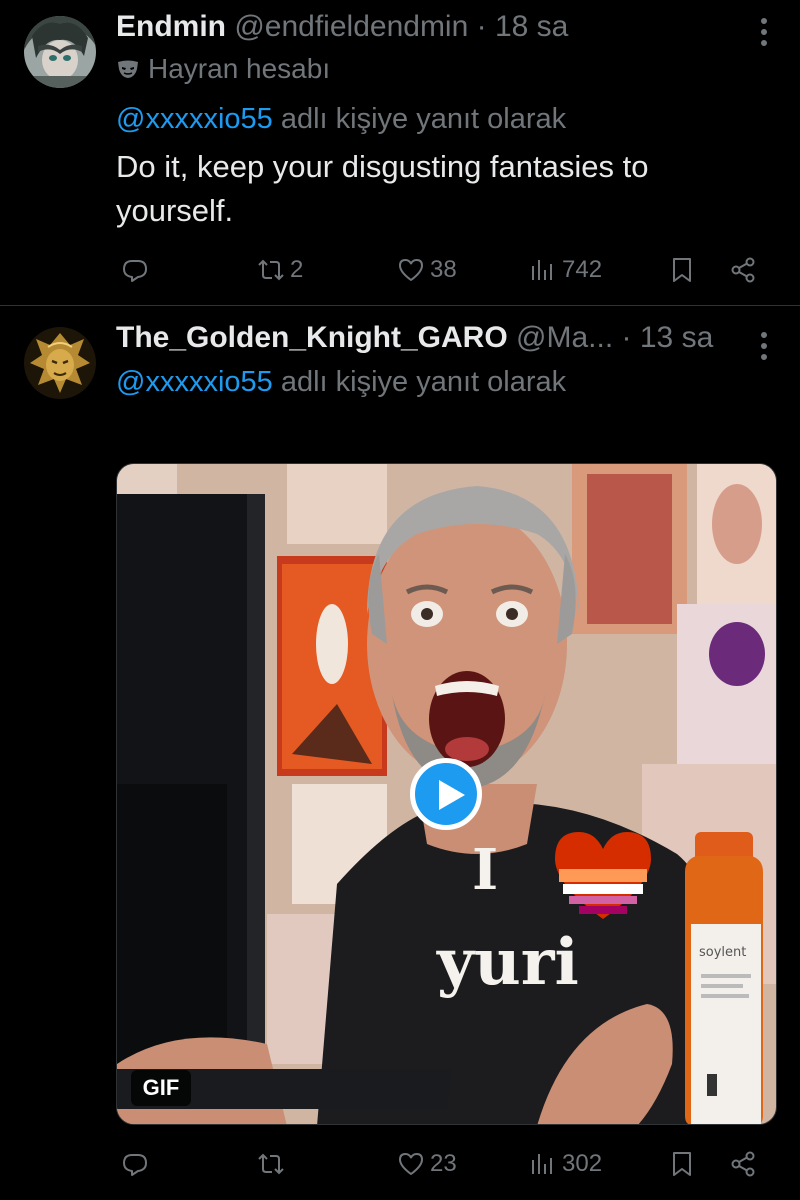 The width and height of the screenshot is (800, 1200). Describe the element at coordinates (722, 952) in the screenshot. I see `bottle-label: soylent` at that location.